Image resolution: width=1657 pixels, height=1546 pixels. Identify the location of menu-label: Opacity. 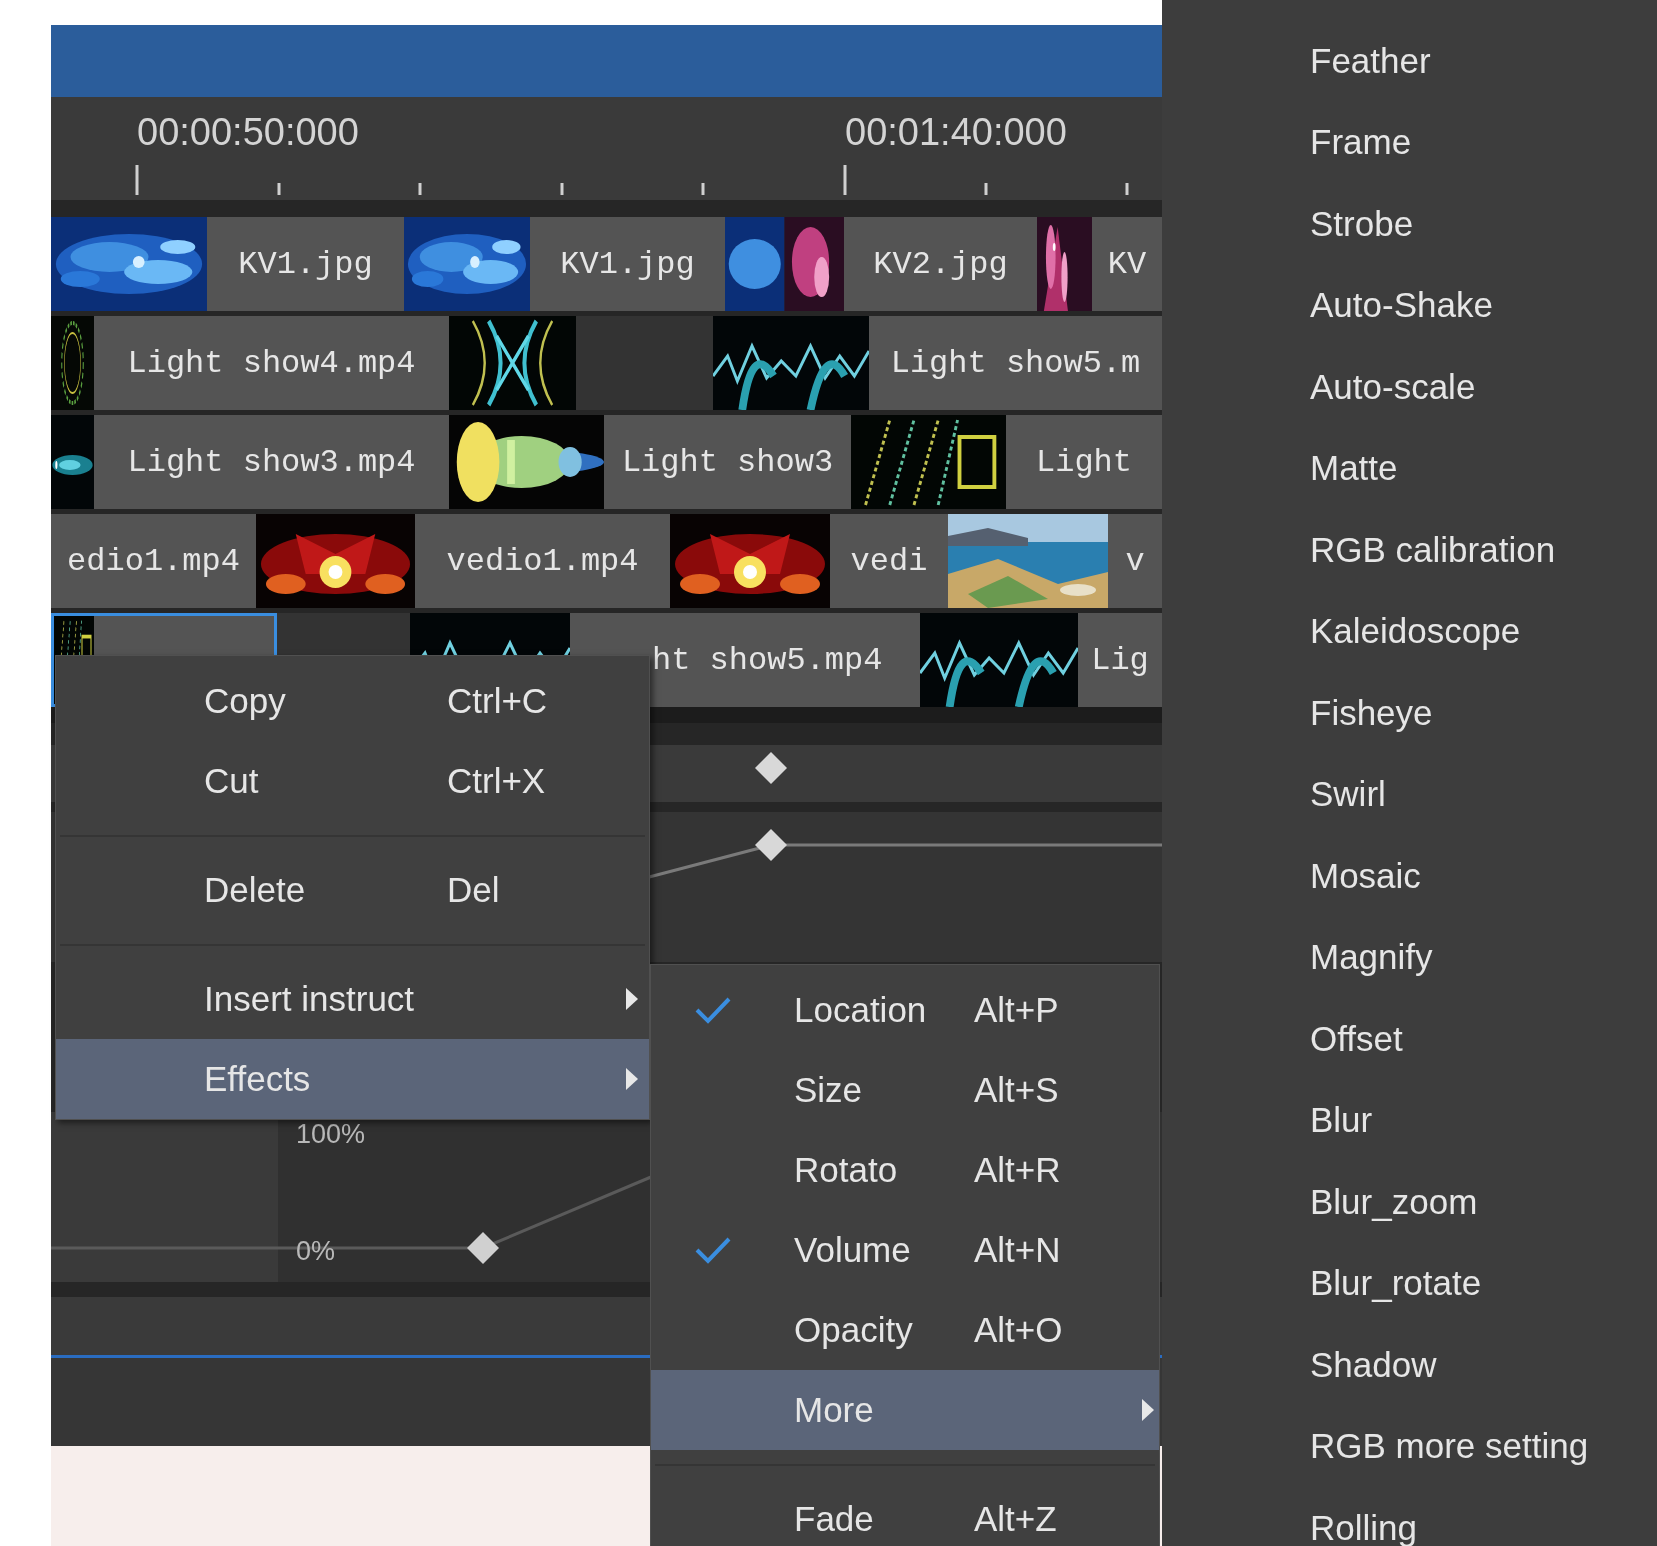
(854, 1330).